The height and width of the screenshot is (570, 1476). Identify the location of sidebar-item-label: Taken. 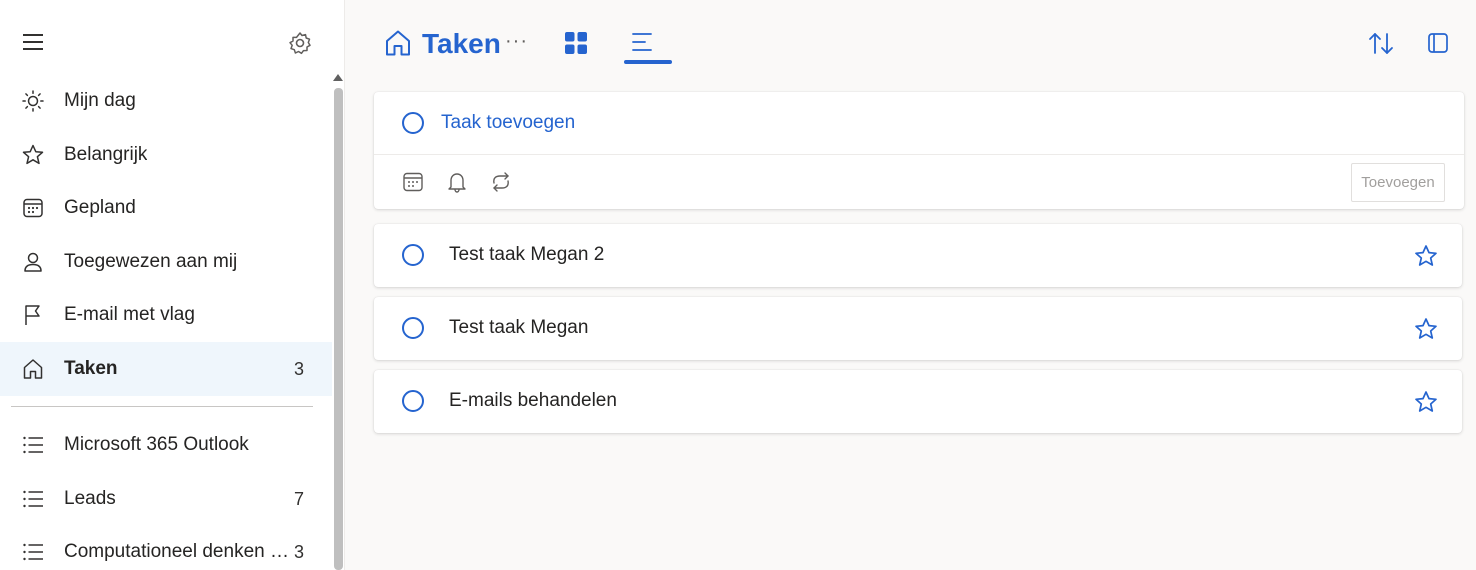
(91, 368).